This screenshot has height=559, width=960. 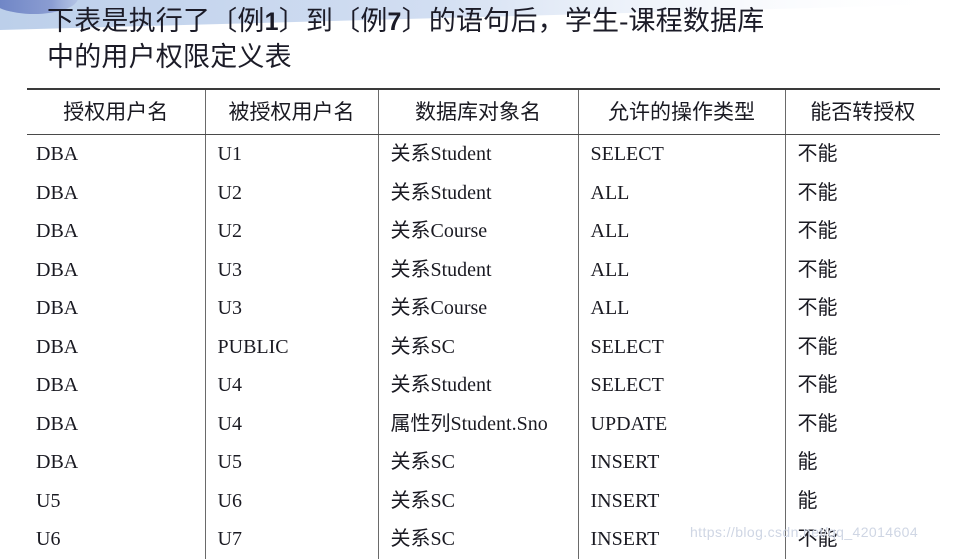 I want to click on cell-grantor: U6, so click(x=48, y=539).